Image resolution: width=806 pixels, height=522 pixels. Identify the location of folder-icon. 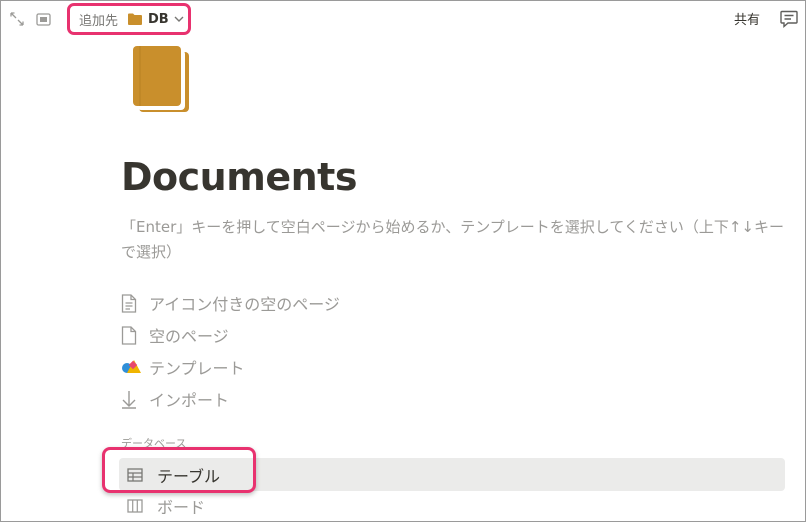
(135, 19).